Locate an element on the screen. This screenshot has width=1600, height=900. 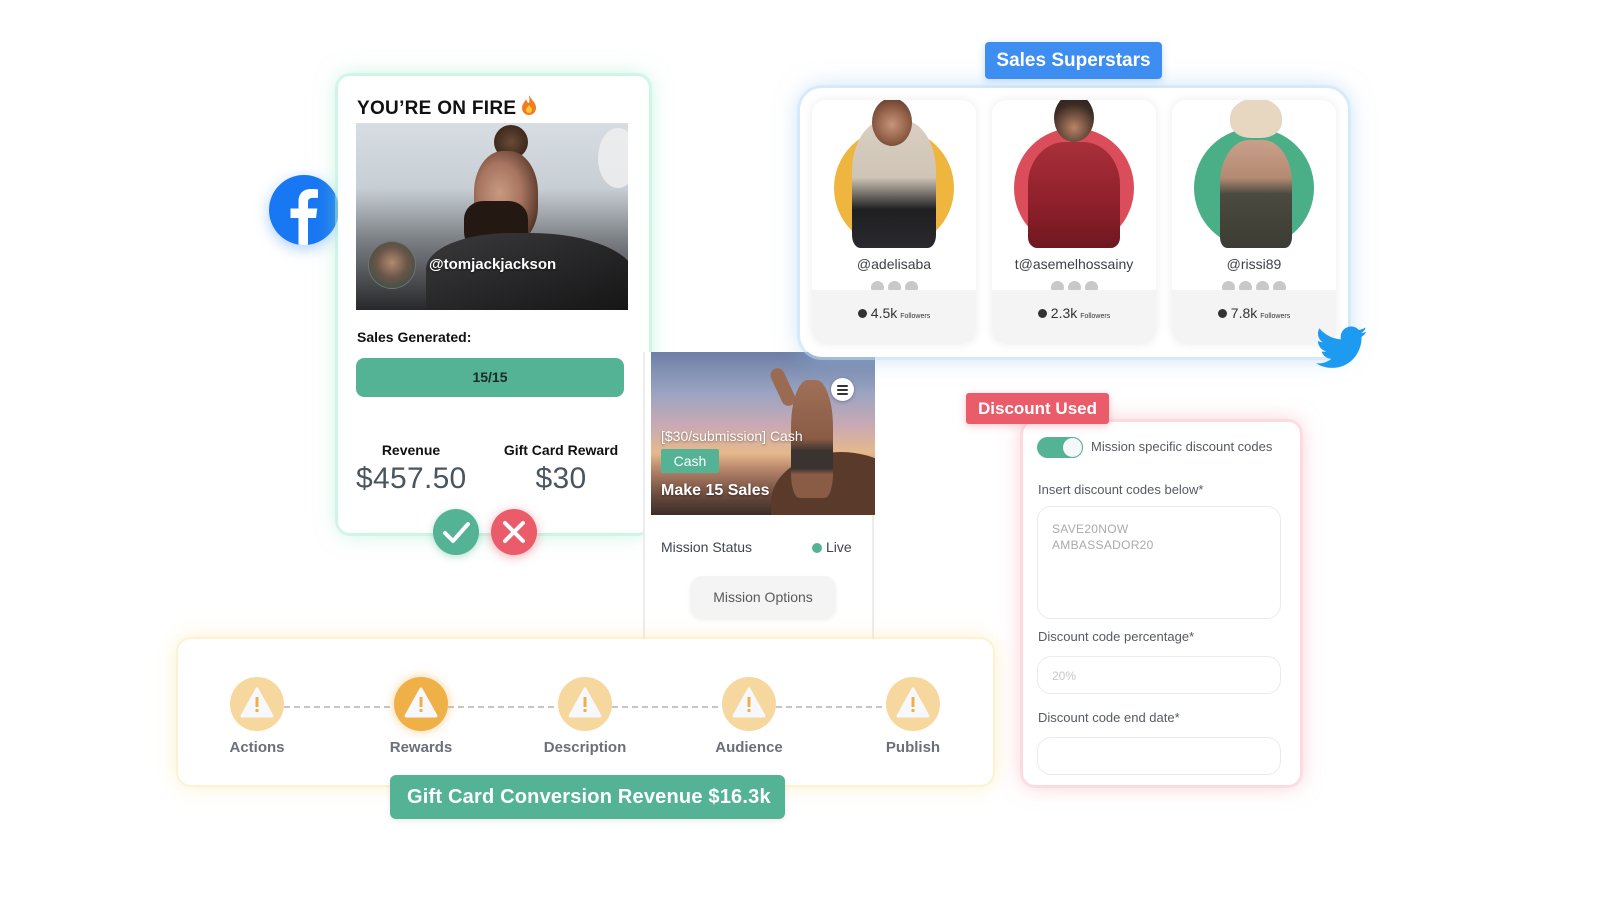
discount-codes-toggle-label: Mission specific discount codes is located at coordinates (1182, 446).